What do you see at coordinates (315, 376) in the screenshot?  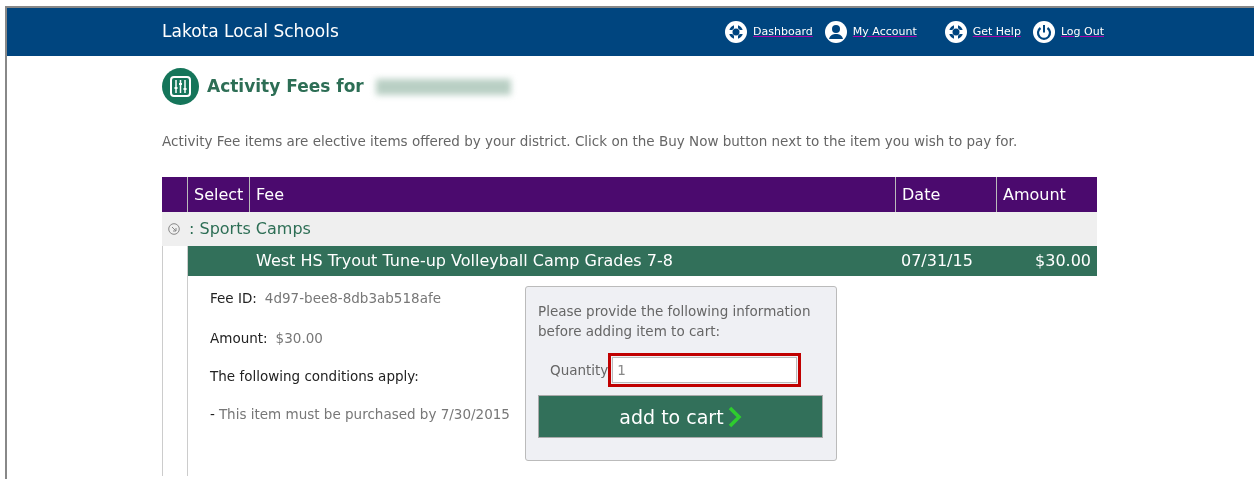 I see `conditions-label: The following conditions apply:` at bounding box center [315, 376].